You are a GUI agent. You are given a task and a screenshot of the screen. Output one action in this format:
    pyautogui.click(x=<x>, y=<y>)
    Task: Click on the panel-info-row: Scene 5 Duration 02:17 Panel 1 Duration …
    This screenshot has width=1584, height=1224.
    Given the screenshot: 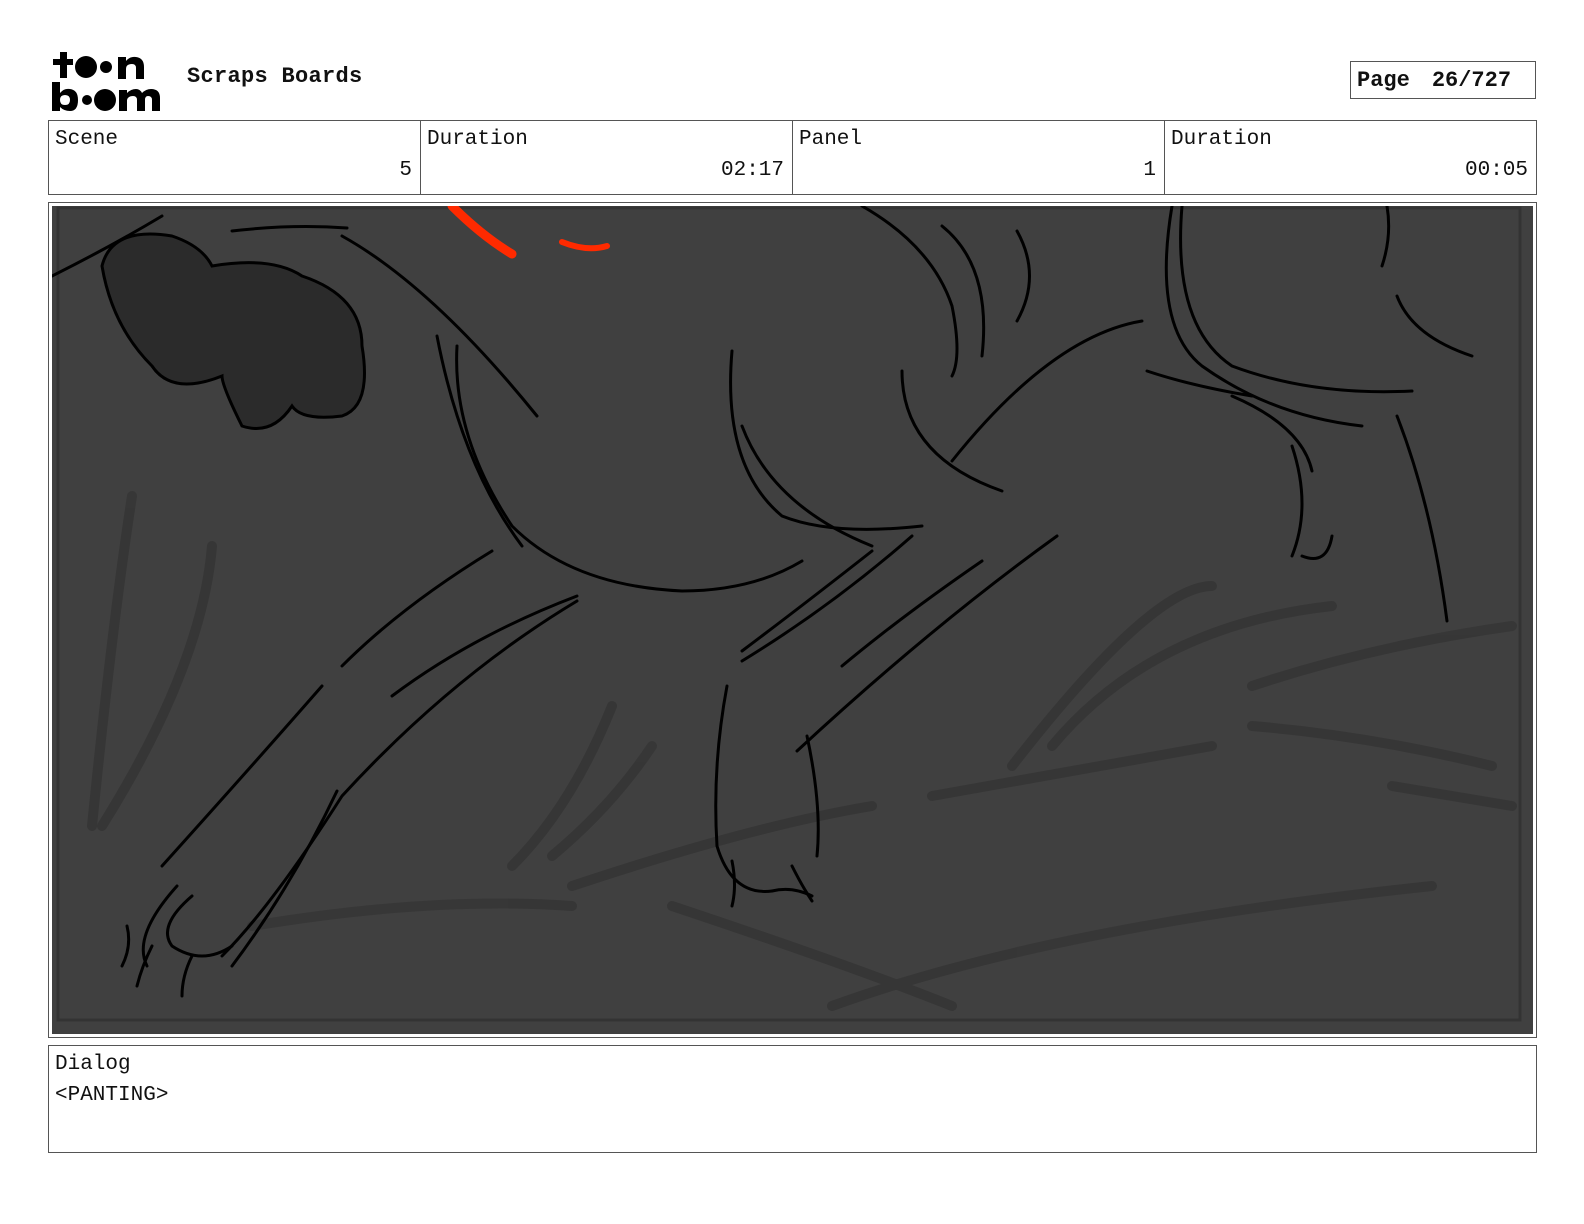 What is the action you would take?
    pyautogui.click(x=792, y=157)
    